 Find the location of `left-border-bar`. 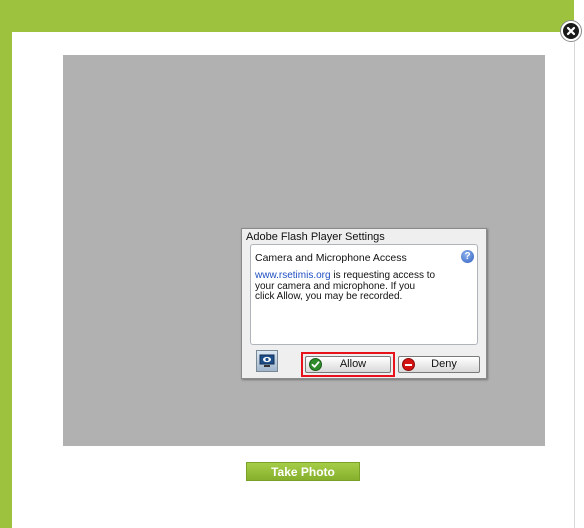

left-border-bar is located at coordinates (6, 280).